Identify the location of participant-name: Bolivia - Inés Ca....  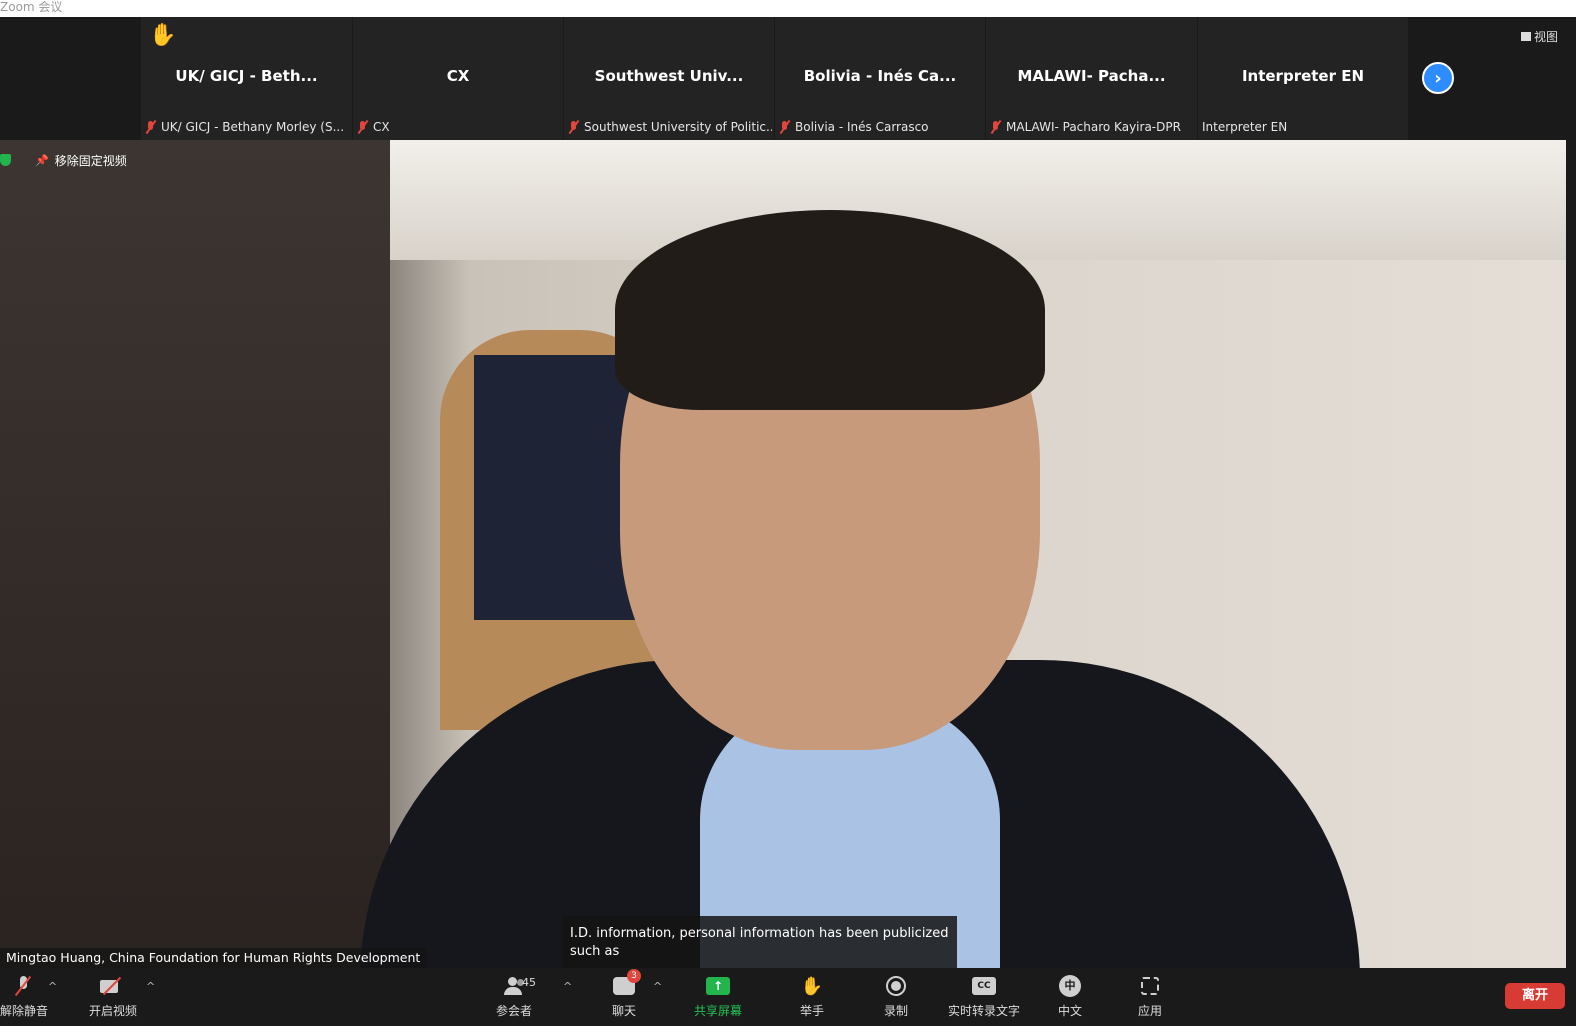
(880, 76).